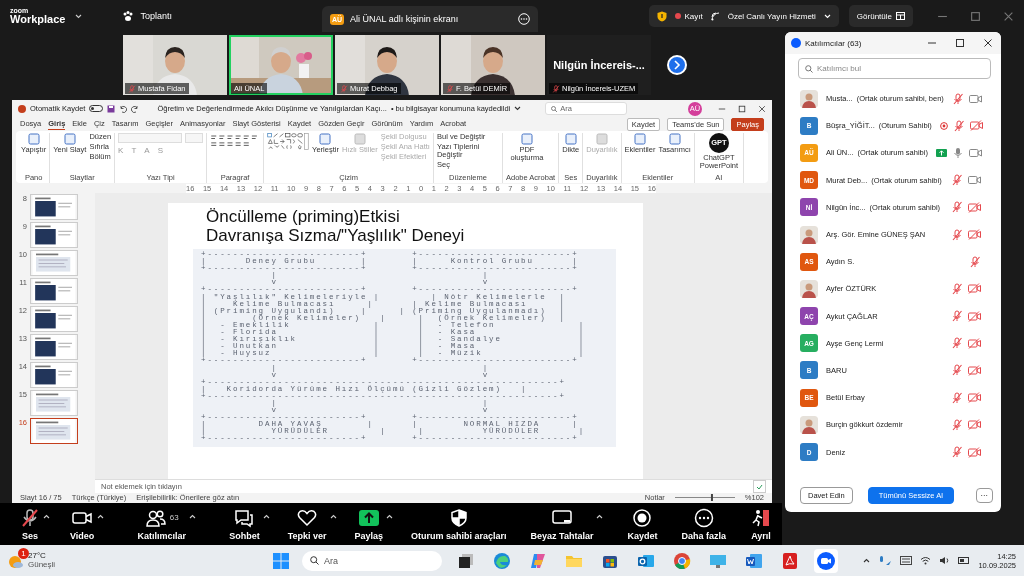 The image size is (1024, 576). What do you see at coordinates (833, 43) in the screenshot?
I see `panel-title: Katılımcılar (63)` at bounding box center [833, 43].